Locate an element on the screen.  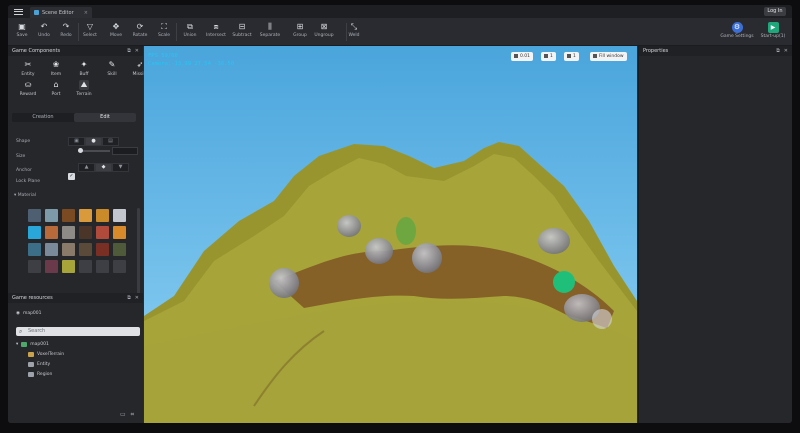
tab-edit: Edit is located at coordinates (105, 117).